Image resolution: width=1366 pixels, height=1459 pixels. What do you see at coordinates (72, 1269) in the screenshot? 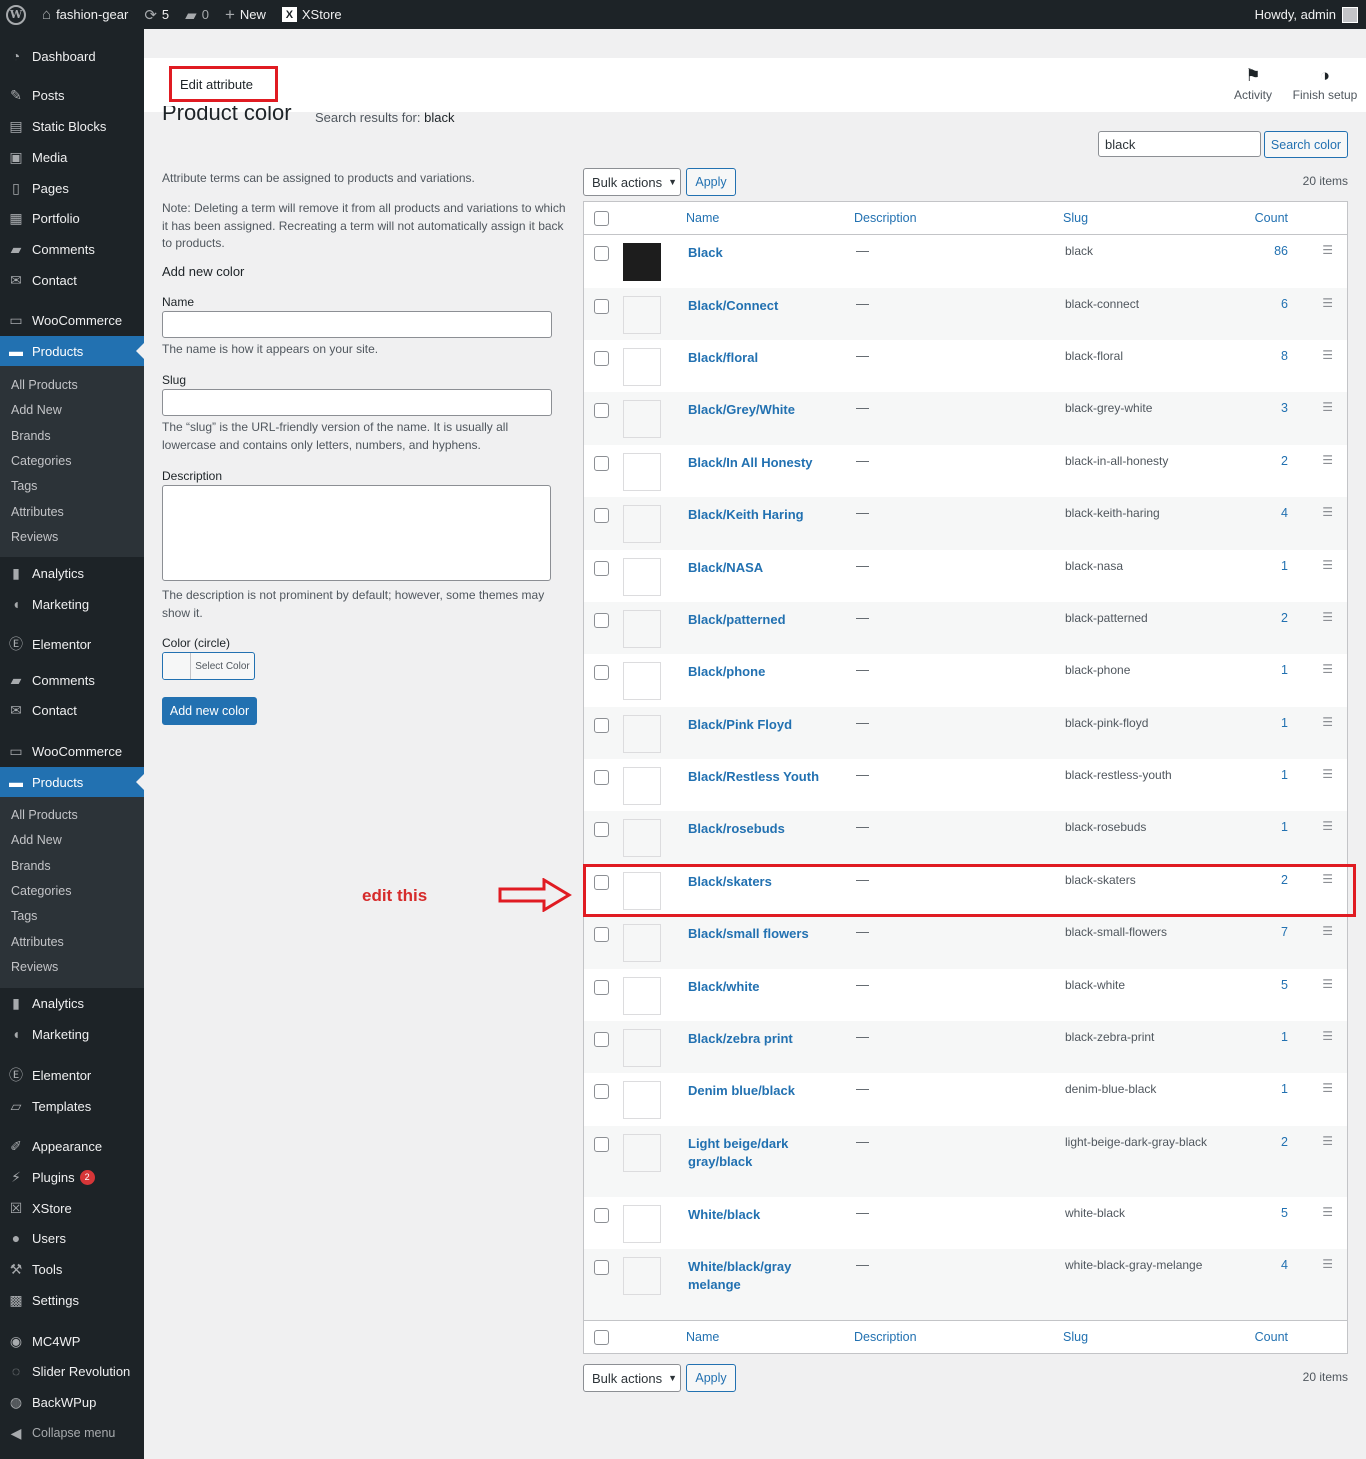
I see `sidebar-item-tools: ⚒ Tools` at bounding box center [72, 1269].